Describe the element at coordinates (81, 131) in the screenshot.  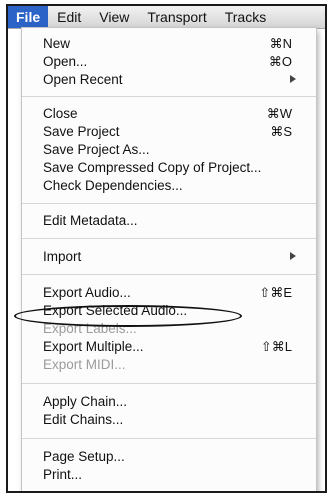
I see `menu-item-label: Save Project` at that location.